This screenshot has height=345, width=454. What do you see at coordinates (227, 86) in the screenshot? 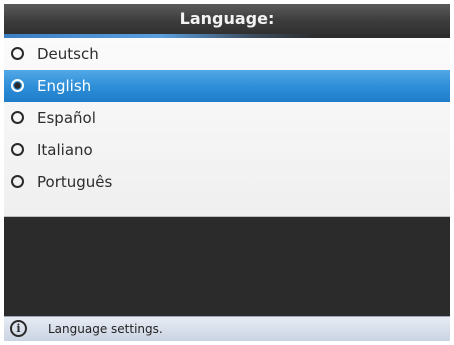
I see `language-option-english: English` at bounding box center [227, 86].